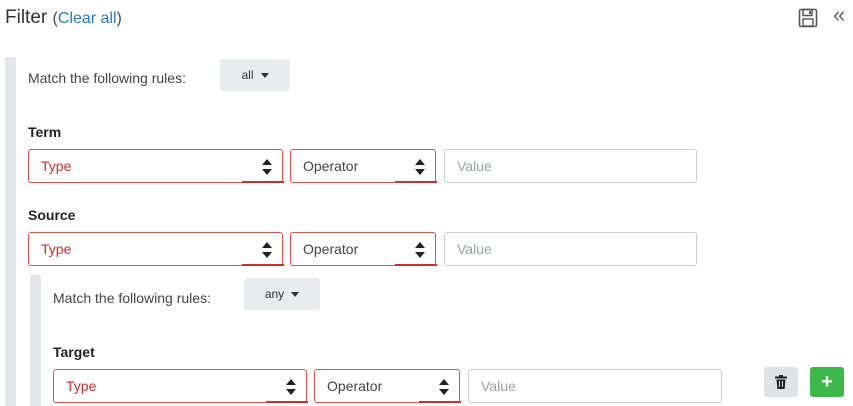 The height and width of the screenshot is (406, 853). Describe the element at coordinates (35, 340) in the screenshot. I see `nested-group-bar` at that location.